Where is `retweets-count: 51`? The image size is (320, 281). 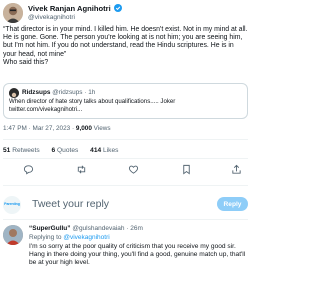
retweets-count: 51 is located at coordinates (7, 150).